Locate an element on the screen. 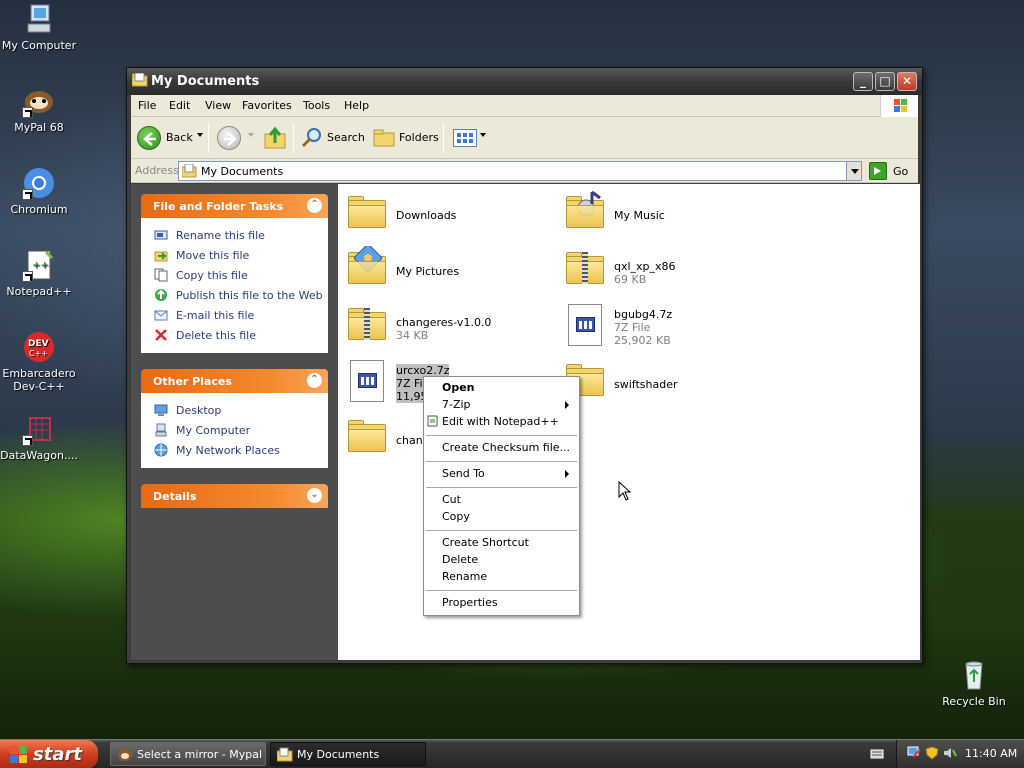 The height and width of the screenshot is (768, 1024). place-label: Desktop is located at coordinates (199, 410).